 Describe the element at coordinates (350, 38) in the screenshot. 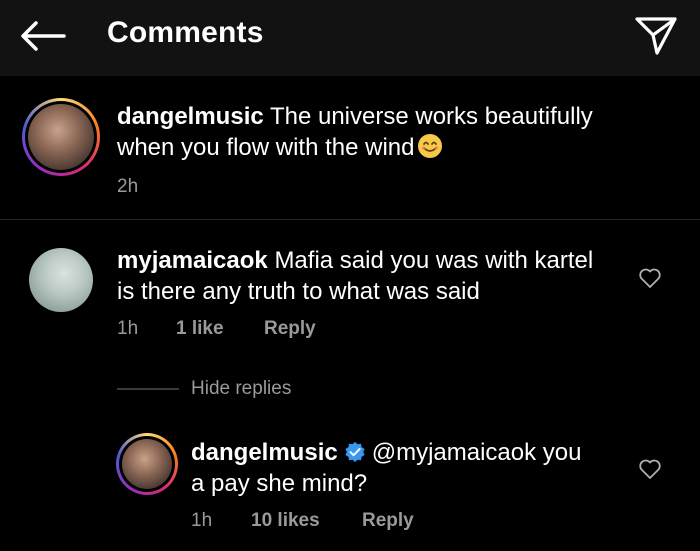

I see `header-bar: Comments` at that location.